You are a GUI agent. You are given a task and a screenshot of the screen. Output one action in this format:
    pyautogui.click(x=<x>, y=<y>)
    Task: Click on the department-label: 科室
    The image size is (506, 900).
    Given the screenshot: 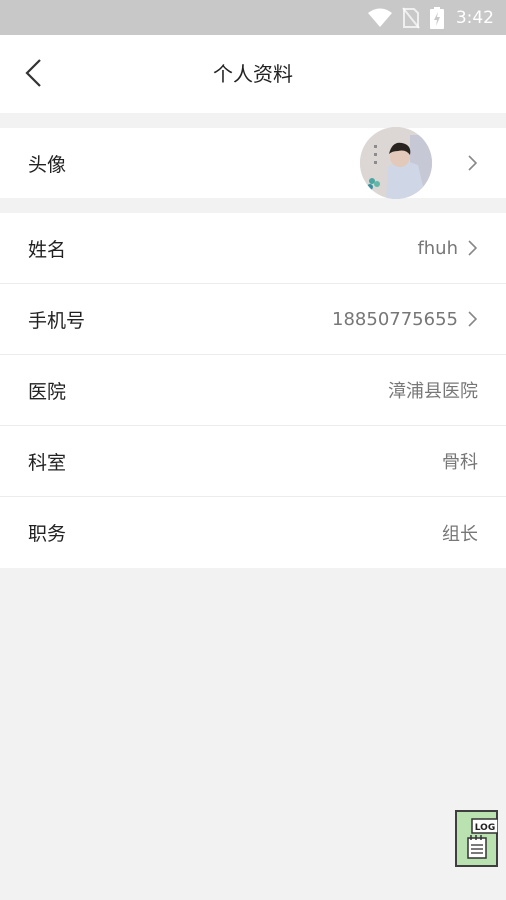 What is the action you would take?
    pyautogui.click(x=47, y=462)
    